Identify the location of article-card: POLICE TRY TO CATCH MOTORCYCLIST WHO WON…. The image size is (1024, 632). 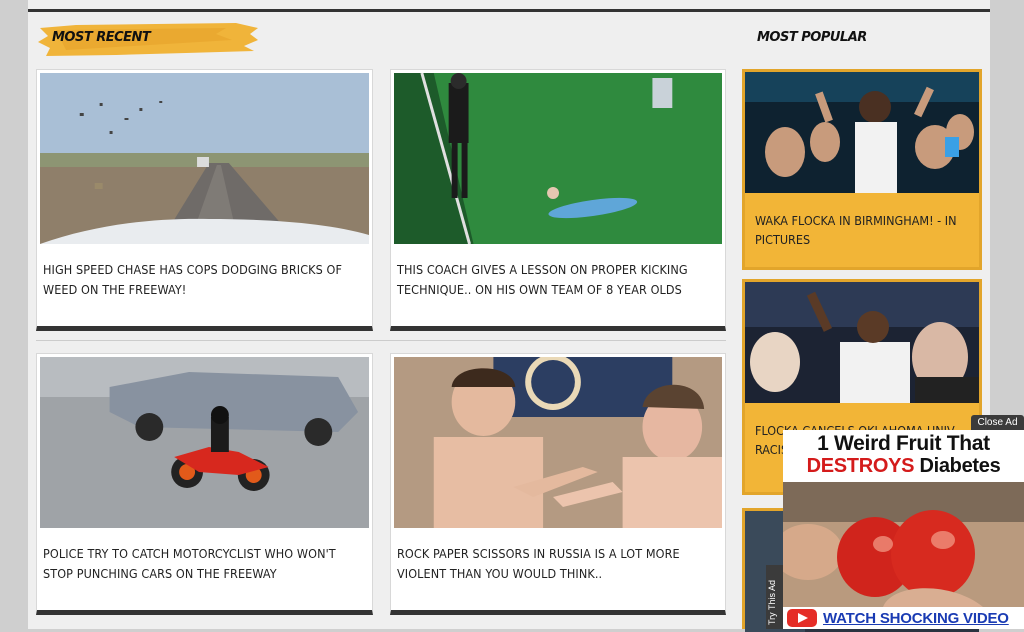
(204, 484).